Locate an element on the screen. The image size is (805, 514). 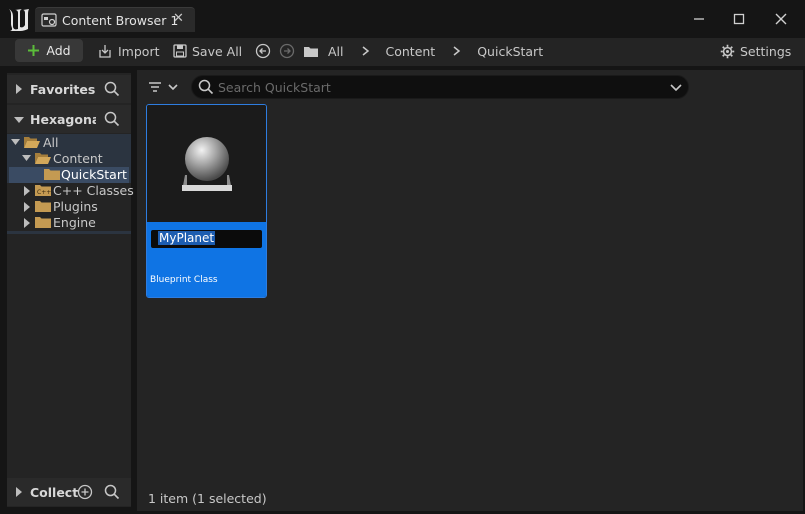
tree-item-label: Content is located at coordinates (78, 158).